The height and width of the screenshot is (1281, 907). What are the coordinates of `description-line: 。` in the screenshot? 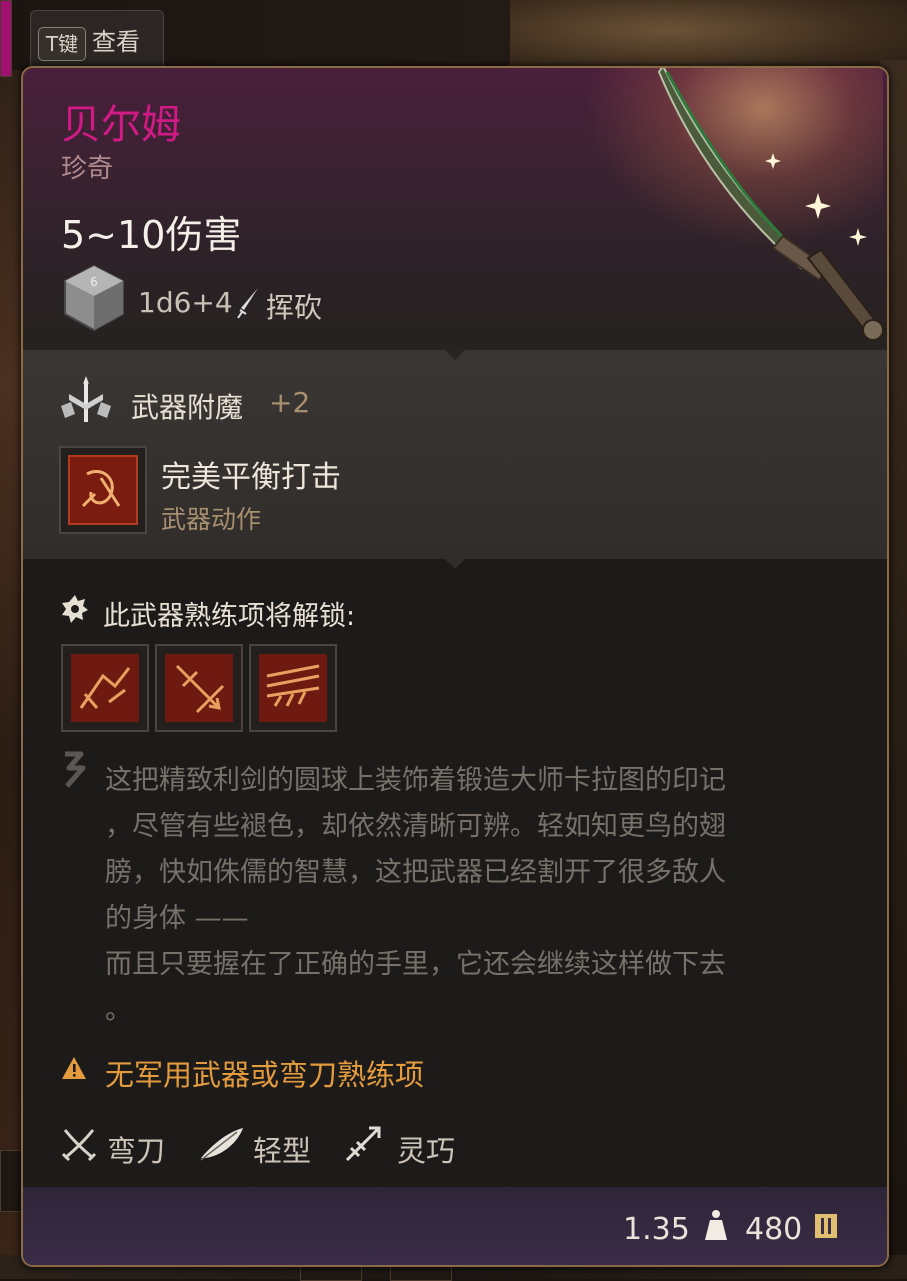 It's located at (118, 1010).